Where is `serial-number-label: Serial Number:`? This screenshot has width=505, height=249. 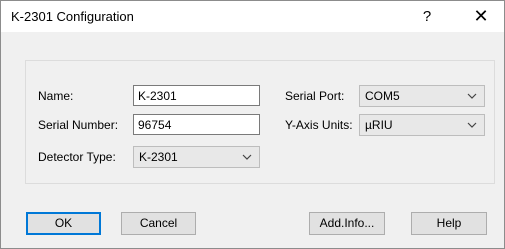 serial-number-label: Serial Number: is located at coordinates (78, 125).